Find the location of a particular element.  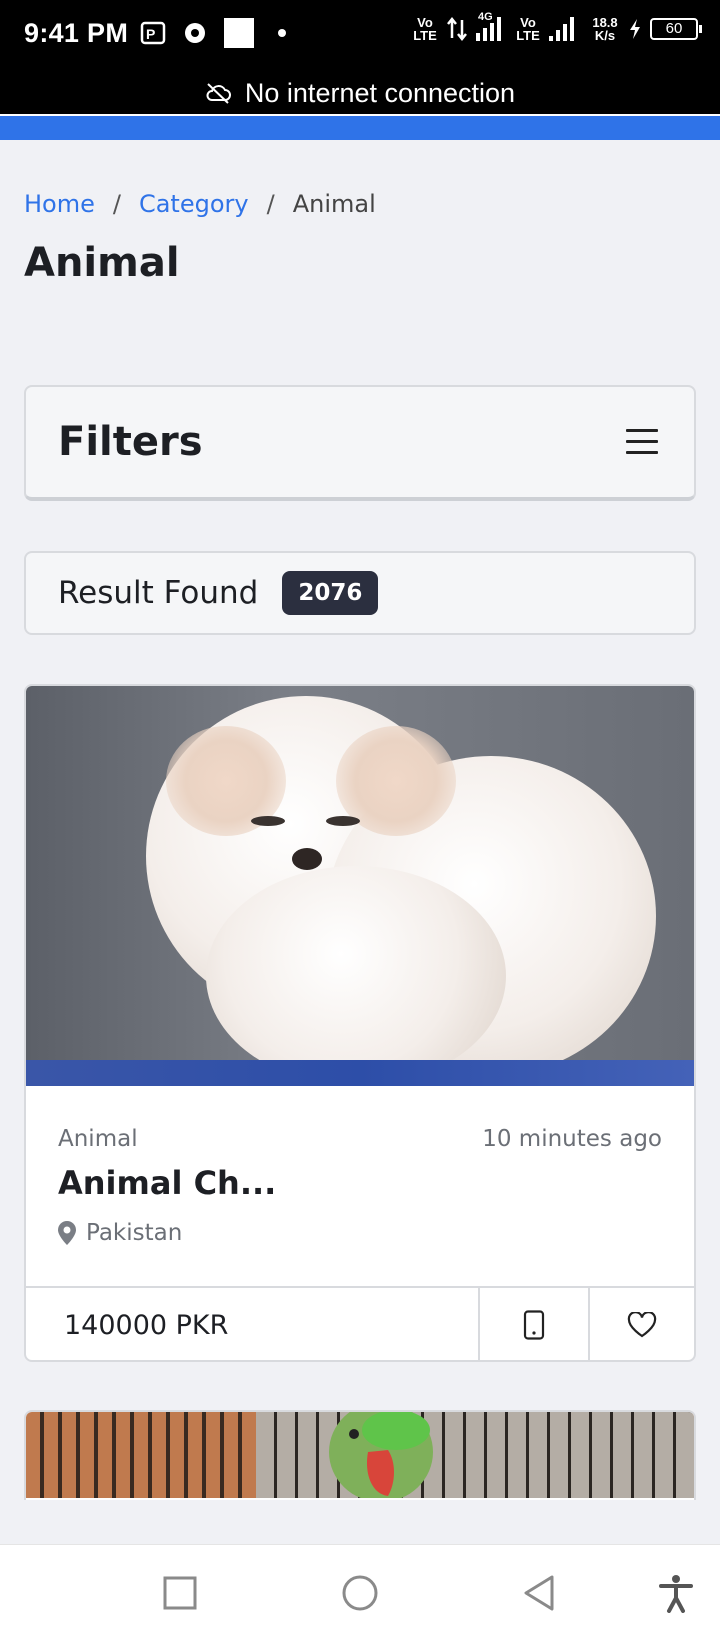

breadcrumb: Home / Category / Animal is located at coordinates (200, 204).